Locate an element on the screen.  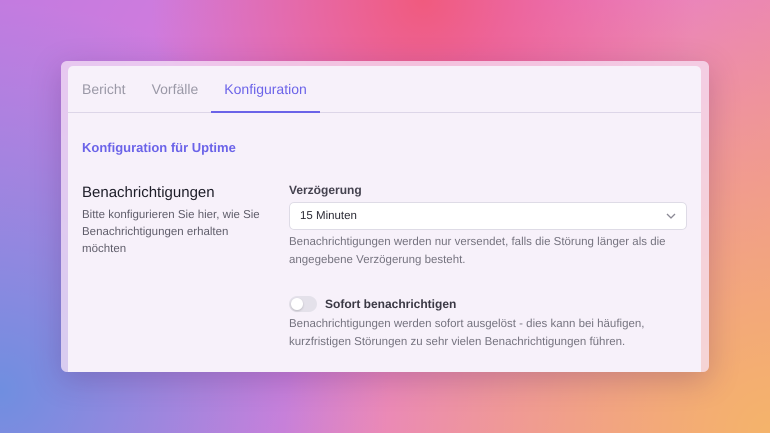
tab: Konfiguration is located at coordinates (265, 89).